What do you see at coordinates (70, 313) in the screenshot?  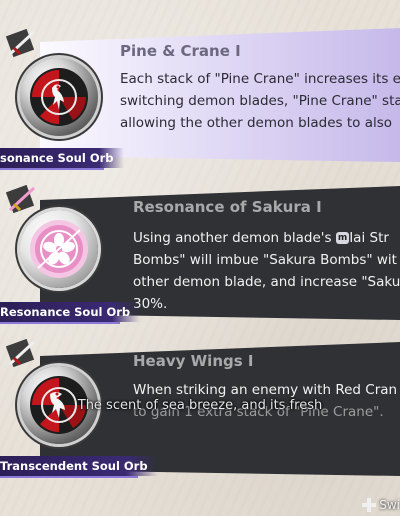 I see `orb-type-label: Resonance Soul Orb` at bounding box center [70, 313].